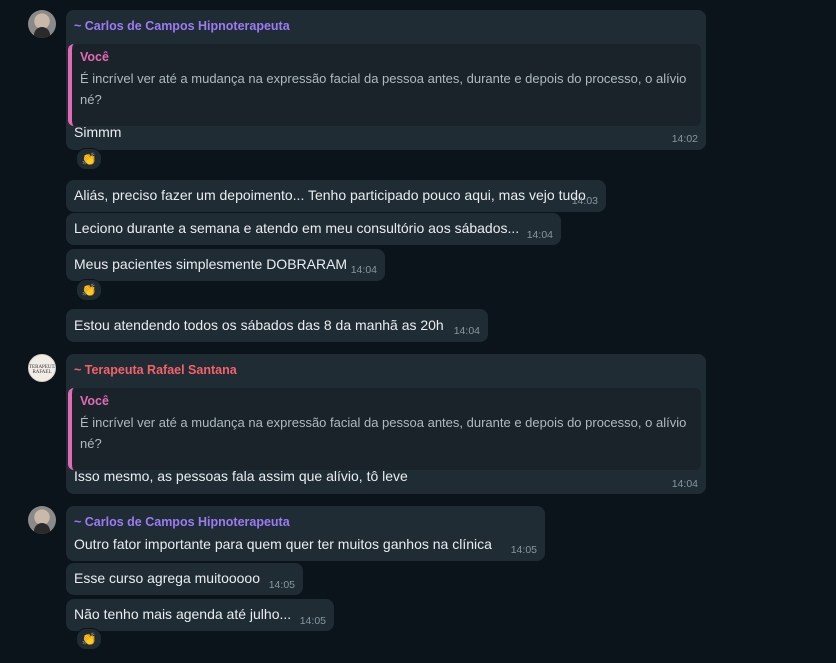  I want to click on avatar-rafael: TERAPEUTA RAFAEL, so click(42, 368).